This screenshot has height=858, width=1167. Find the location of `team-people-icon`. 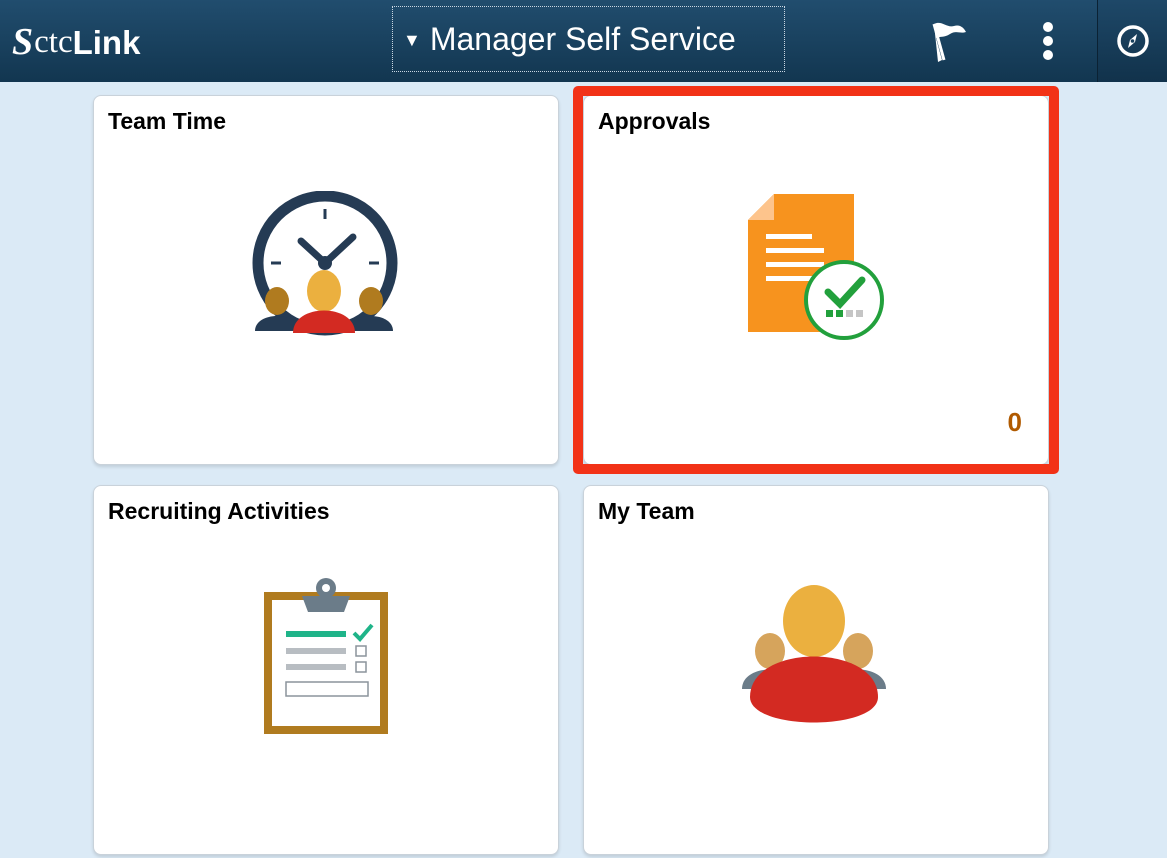

team-people-icon is located at coordinates (814, 654).